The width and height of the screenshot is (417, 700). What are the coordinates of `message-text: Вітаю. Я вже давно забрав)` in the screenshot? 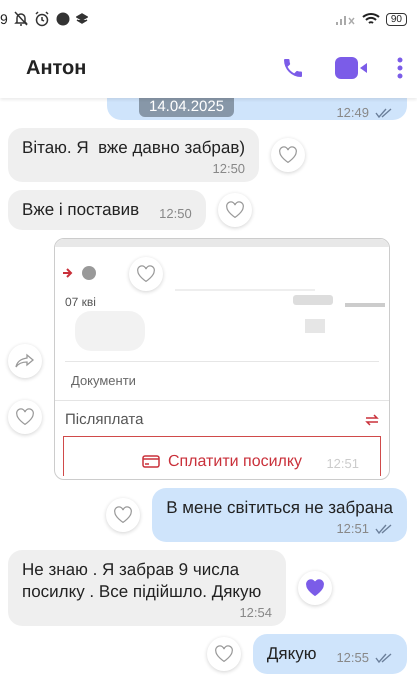 It's located at (134, 148).